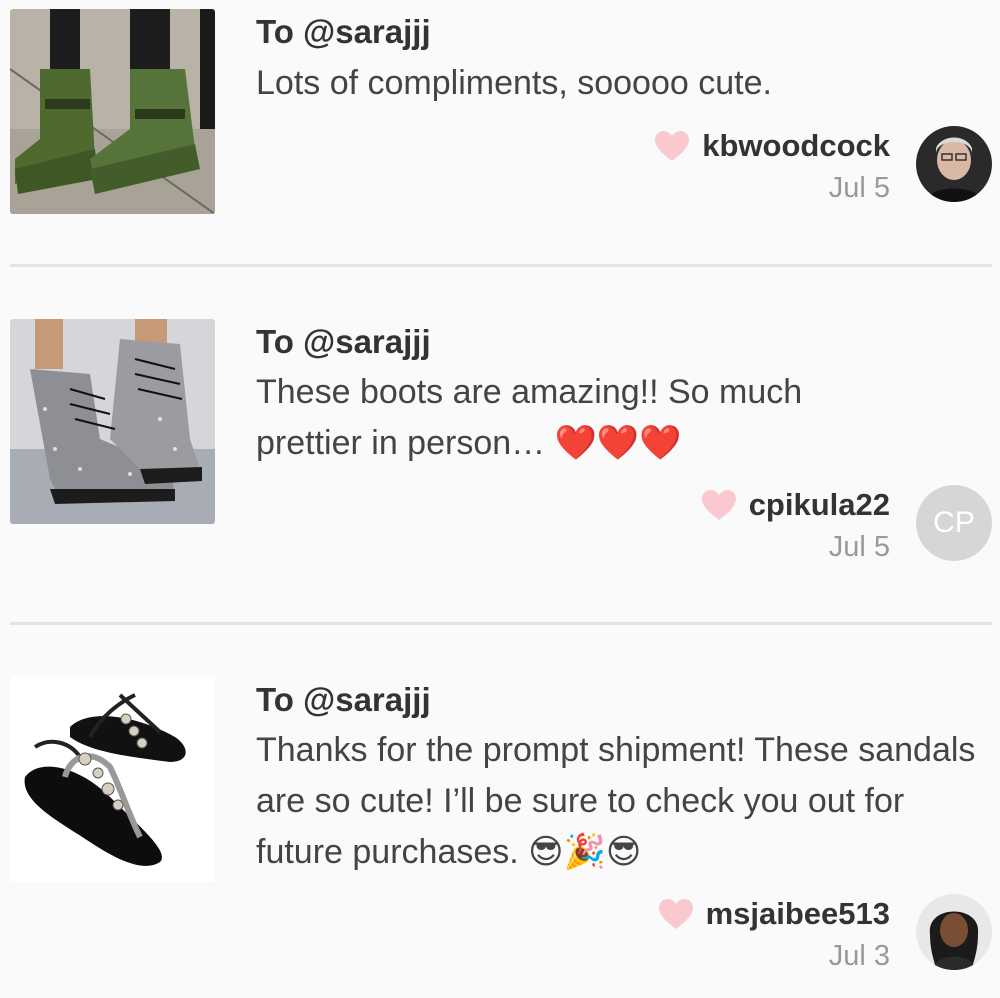 Image resolution: width=1000 pixels, height=998 pixels. Describe the element at coordinates (798, 914) in the screenshot. I see `reviewer-username: msjaibee513` at that location.